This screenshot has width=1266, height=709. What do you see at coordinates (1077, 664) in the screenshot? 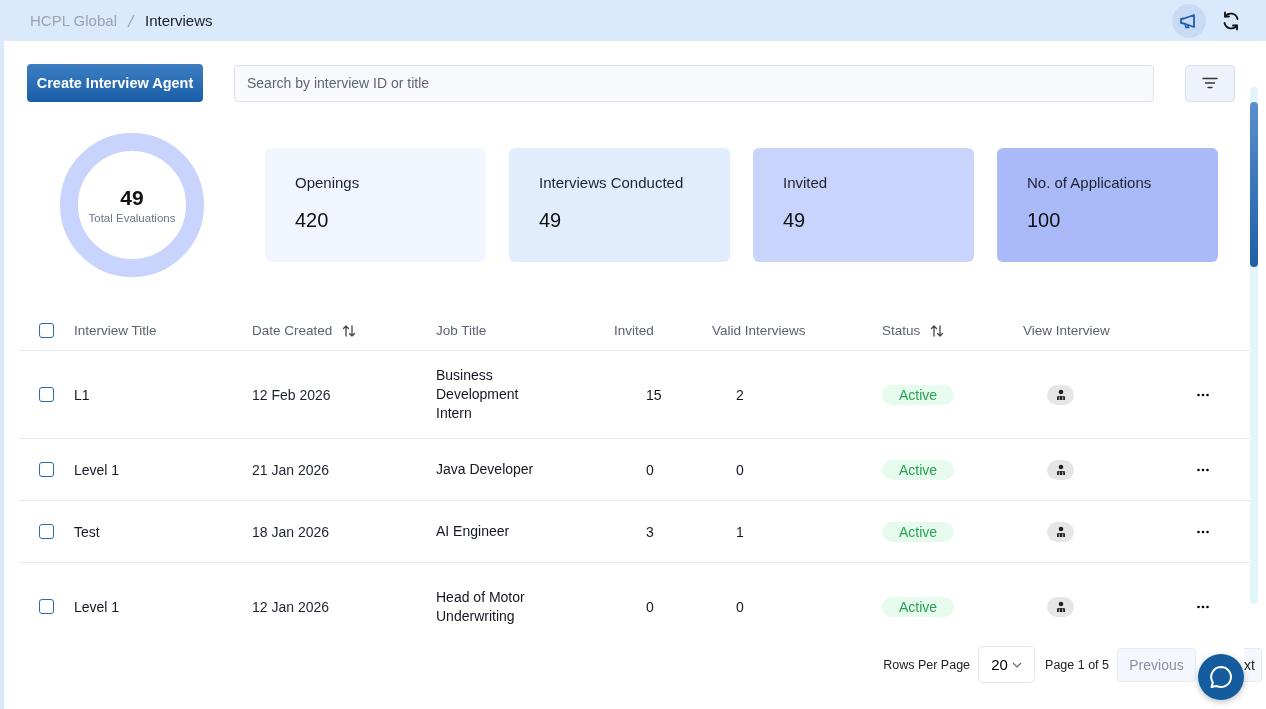
I see `page-info: Page 1 of 5` at bounding box center [1077, 664].